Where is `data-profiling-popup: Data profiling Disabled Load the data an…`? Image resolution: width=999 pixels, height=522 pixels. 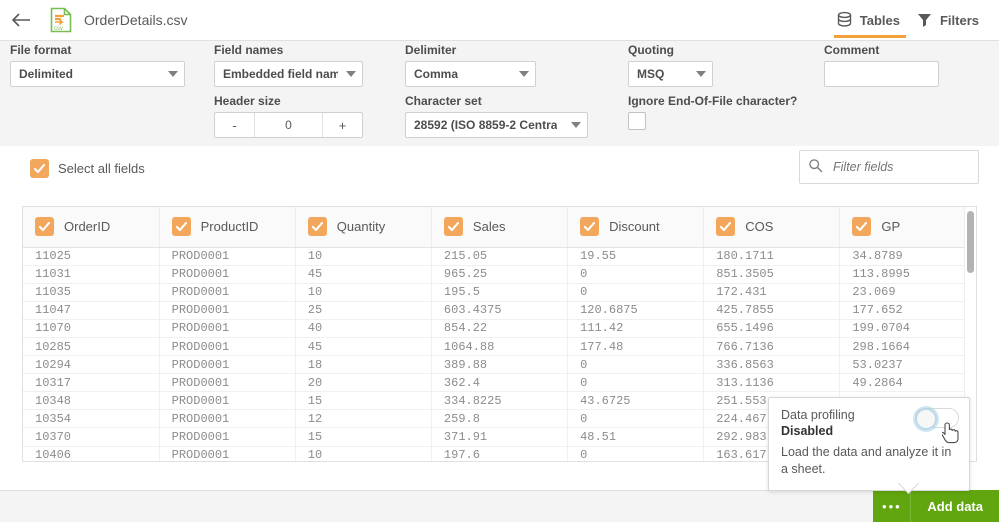 data-profiling-popup: Data profiling Disabled Load the data an… is located at coordinates (869, 444).